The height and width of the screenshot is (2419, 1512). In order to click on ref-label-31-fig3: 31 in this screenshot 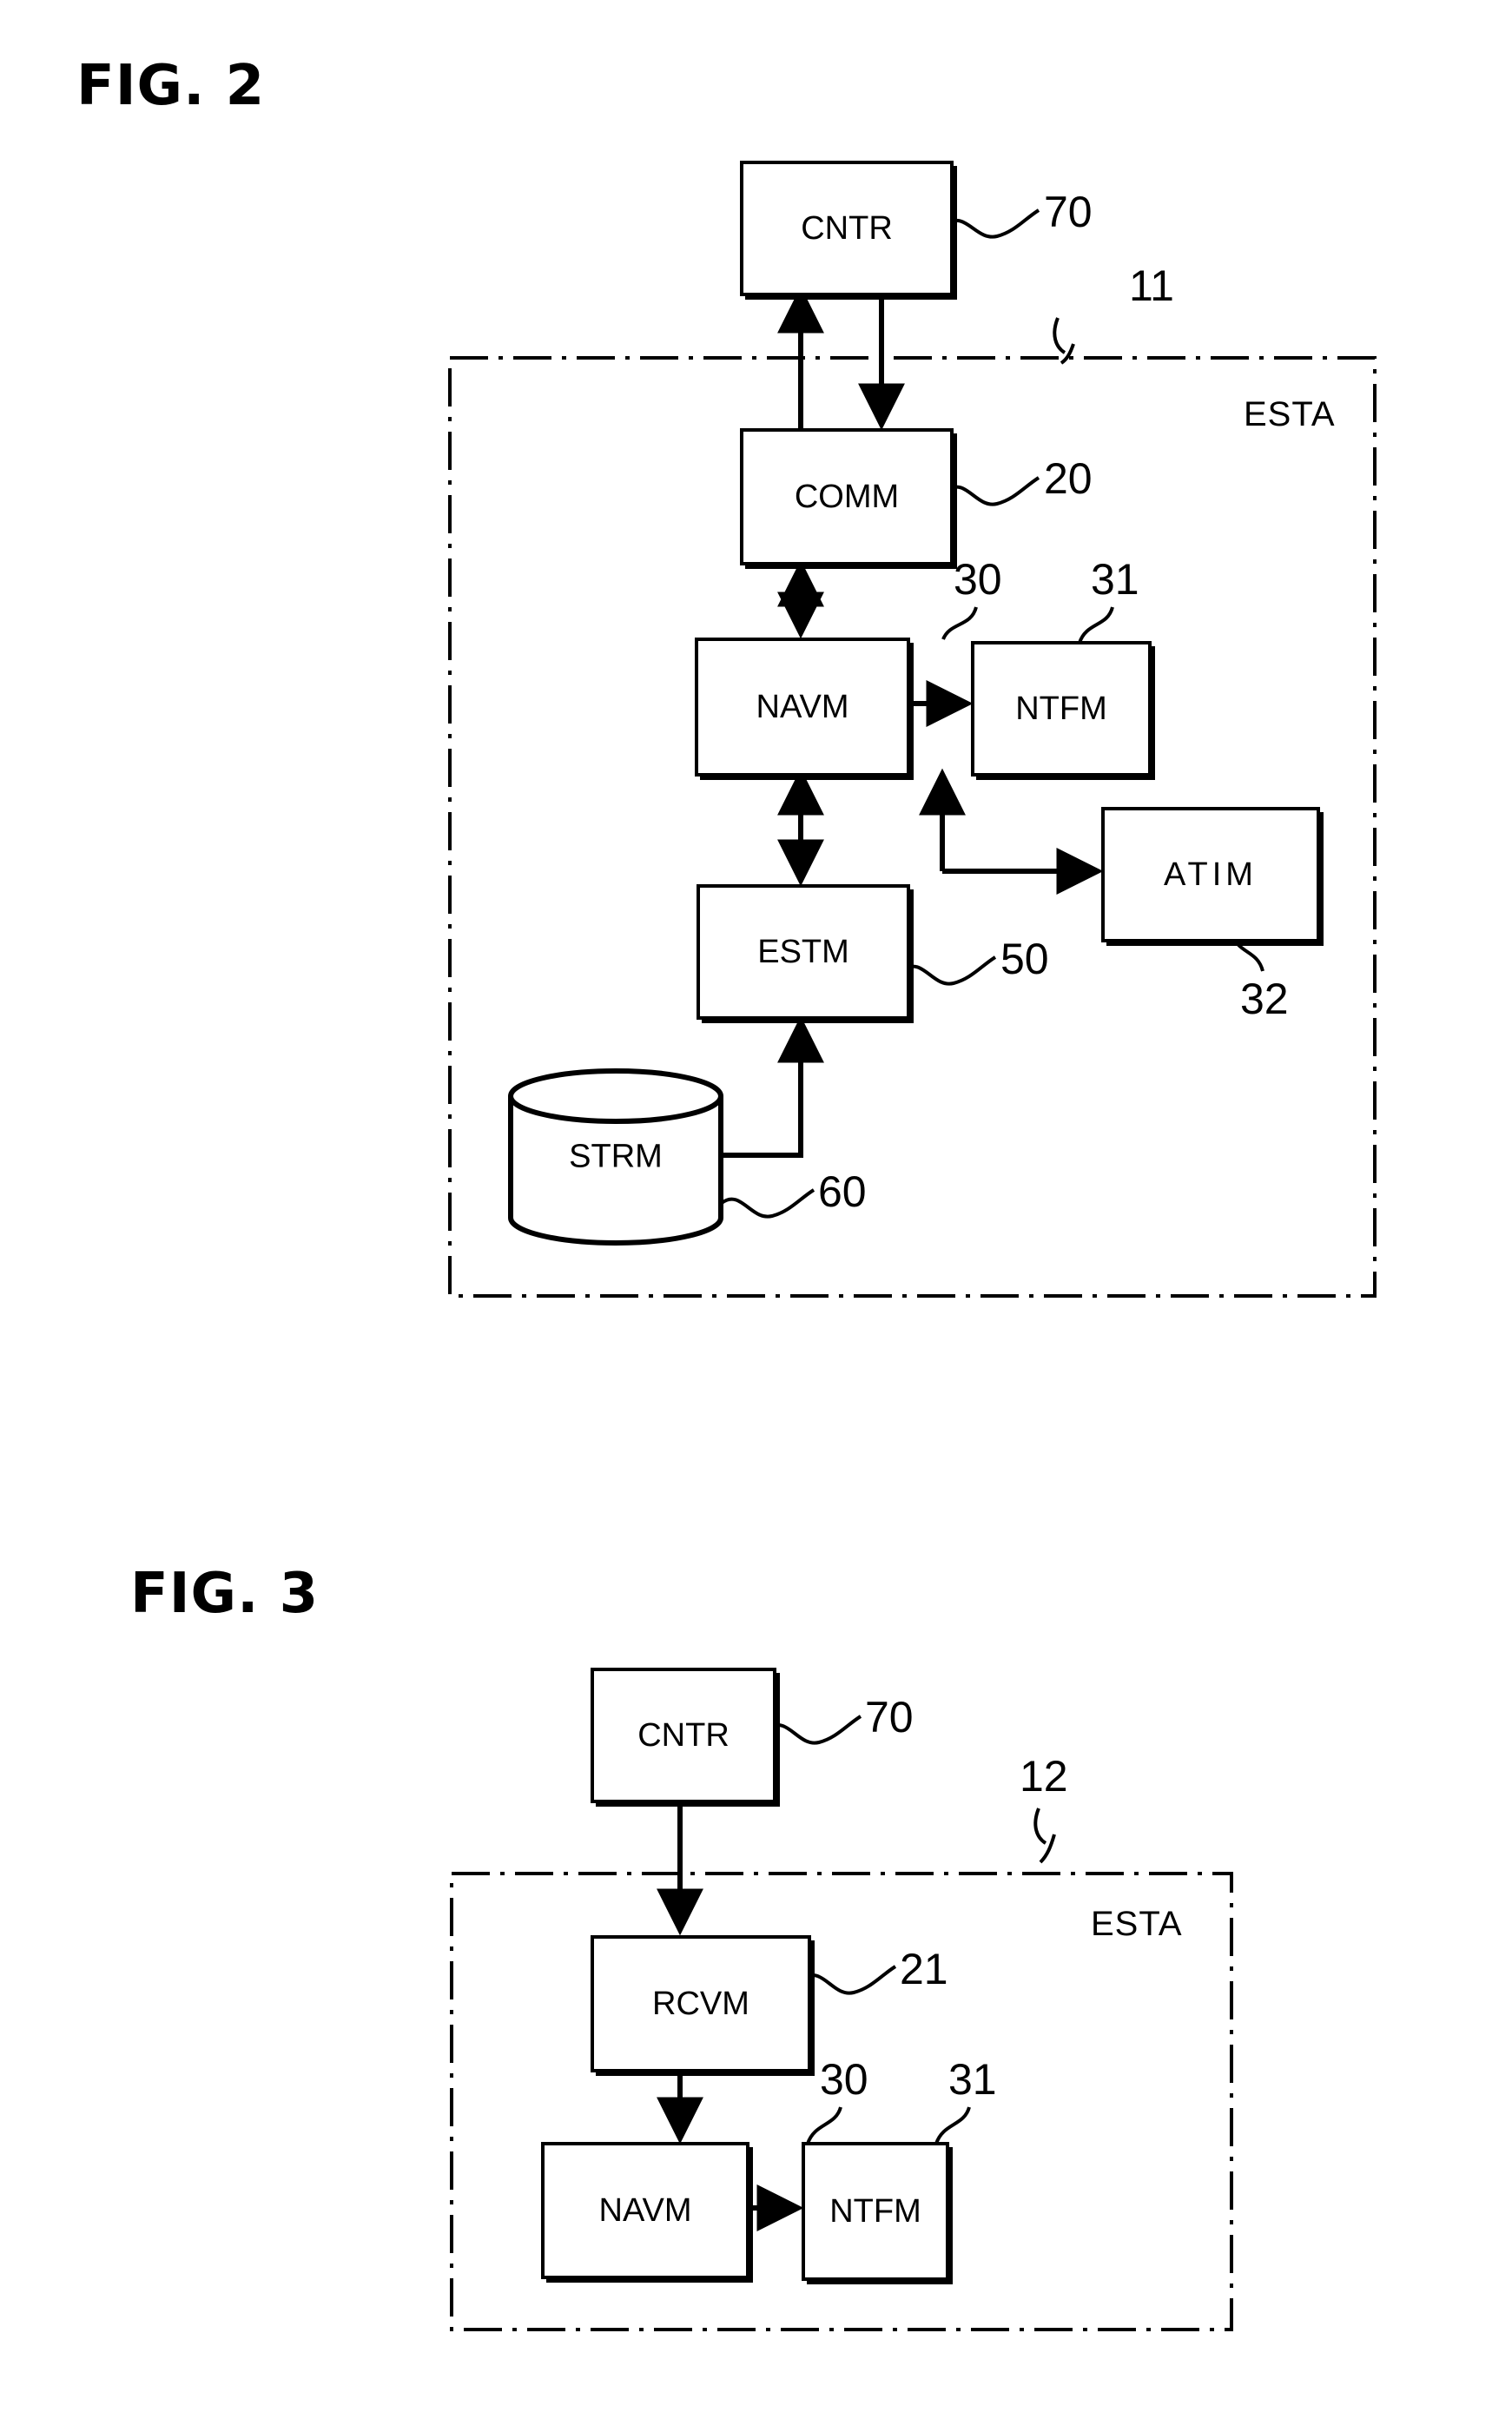, I will do `click(973, 2079)`.